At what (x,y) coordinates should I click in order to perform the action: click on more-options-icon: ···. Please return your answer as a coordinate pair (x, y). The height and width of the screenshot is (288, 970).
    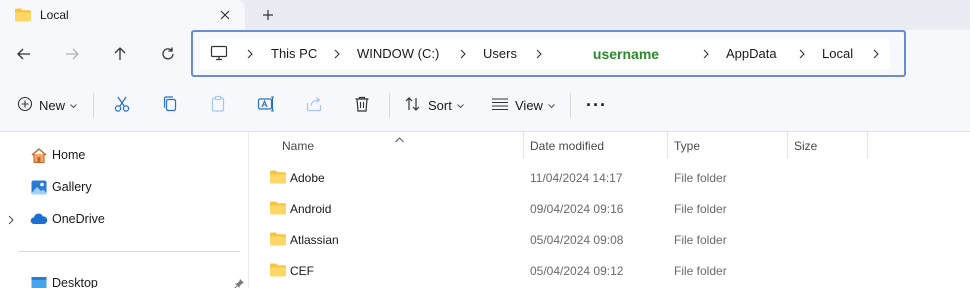
    Looking at the image, I should click on (596, 105).